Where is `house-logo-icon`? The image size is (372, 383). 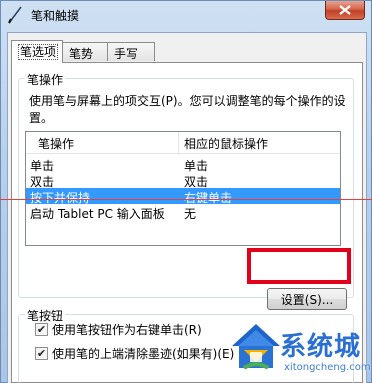
house-logo-icon is located at coordinates (256, 347).